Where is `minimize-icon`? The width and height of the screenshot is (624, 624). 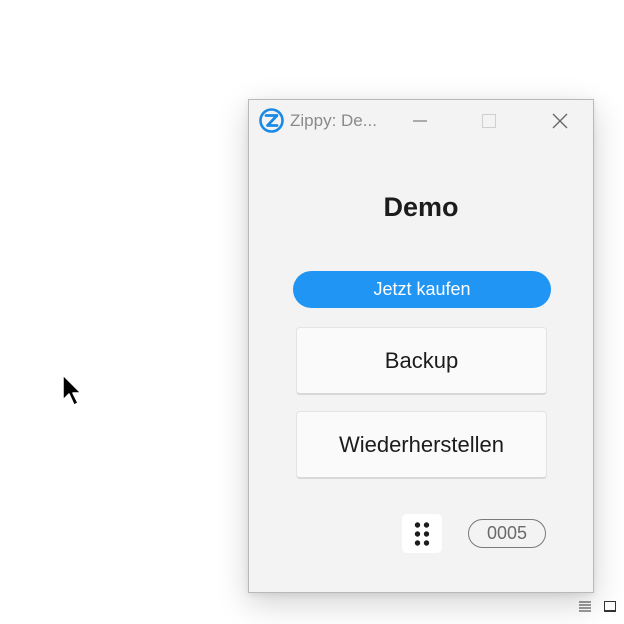 minimize-icon is located at coordinates (420, 121).